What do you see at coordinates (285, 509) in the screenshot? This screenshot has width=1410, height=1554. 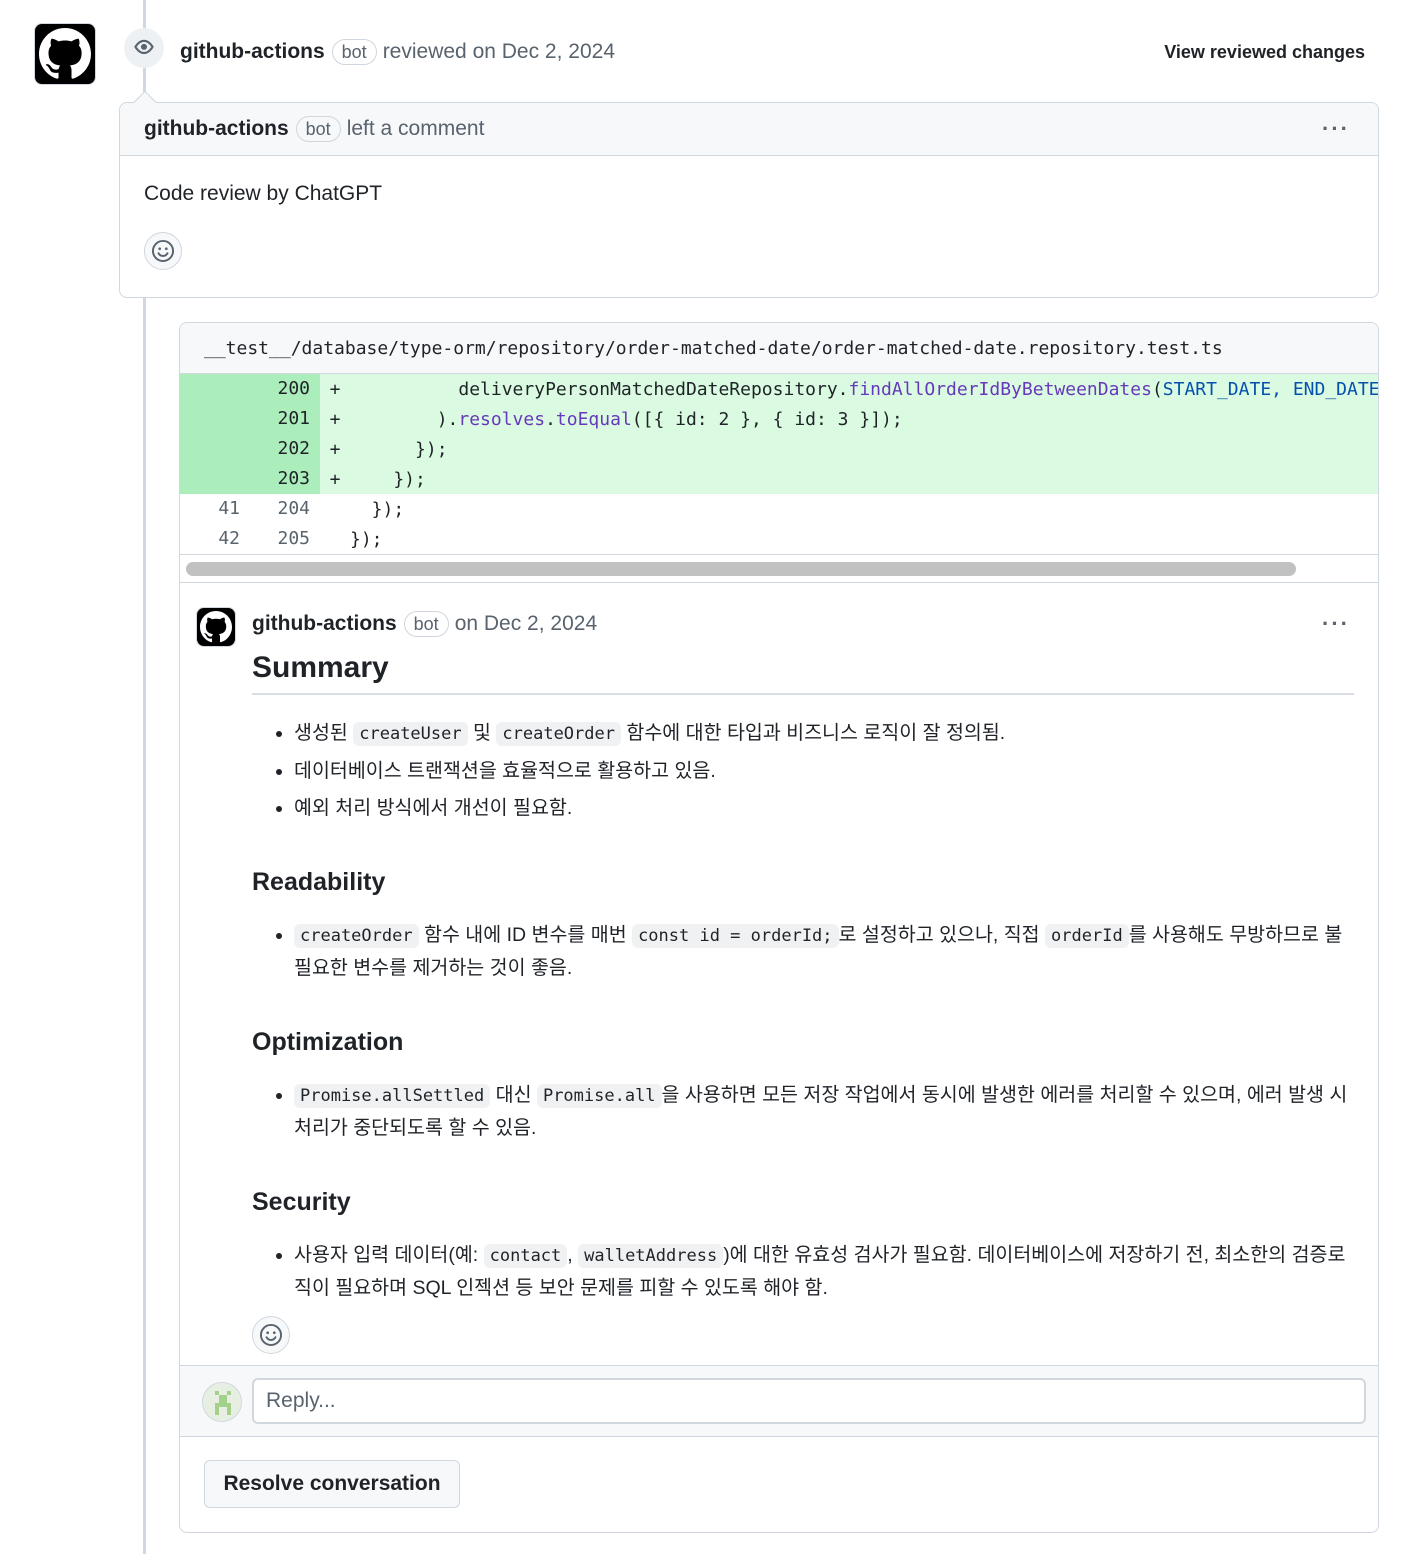 I see `new-line-number: 204` at bounding box center [285, 509].